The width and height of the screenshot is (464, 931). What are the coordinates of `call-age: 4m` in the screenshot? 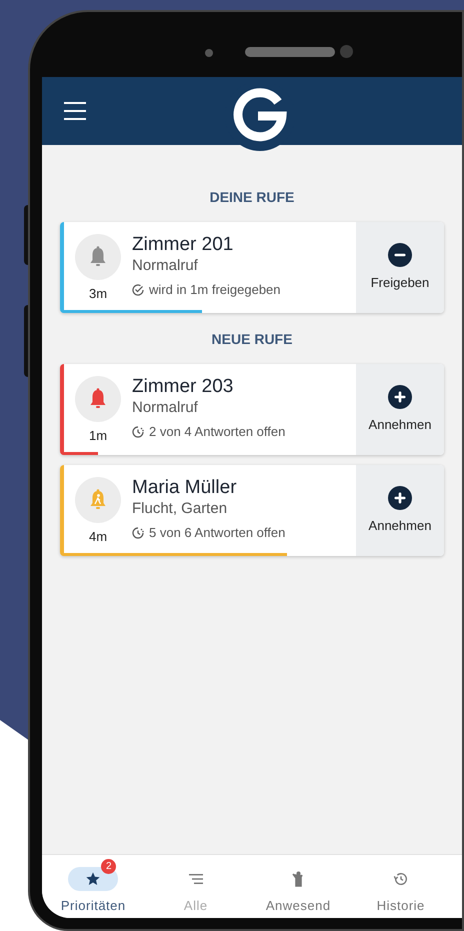 It's located at (98, 537).